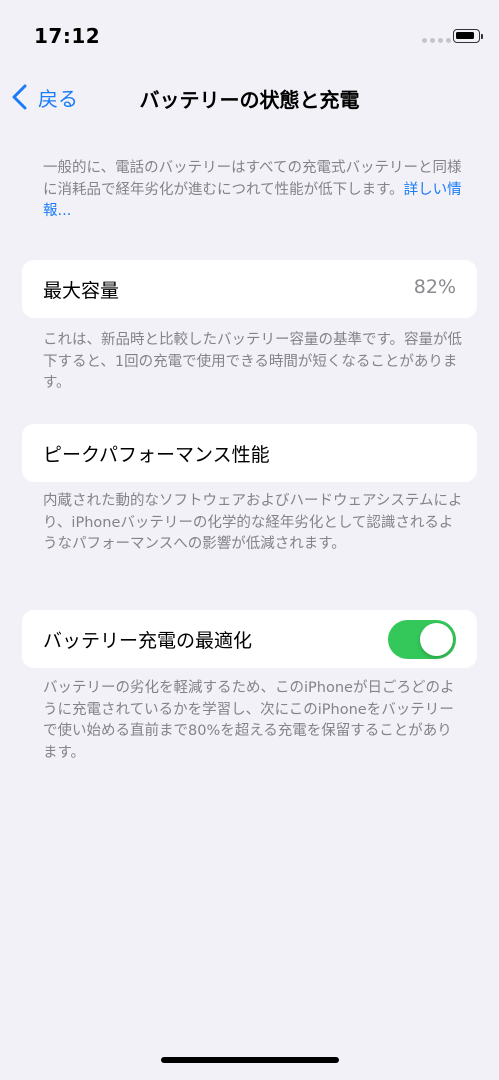  I want to click on peak-performance-label: ピークパフォーマンス性能, so click(156, 455).